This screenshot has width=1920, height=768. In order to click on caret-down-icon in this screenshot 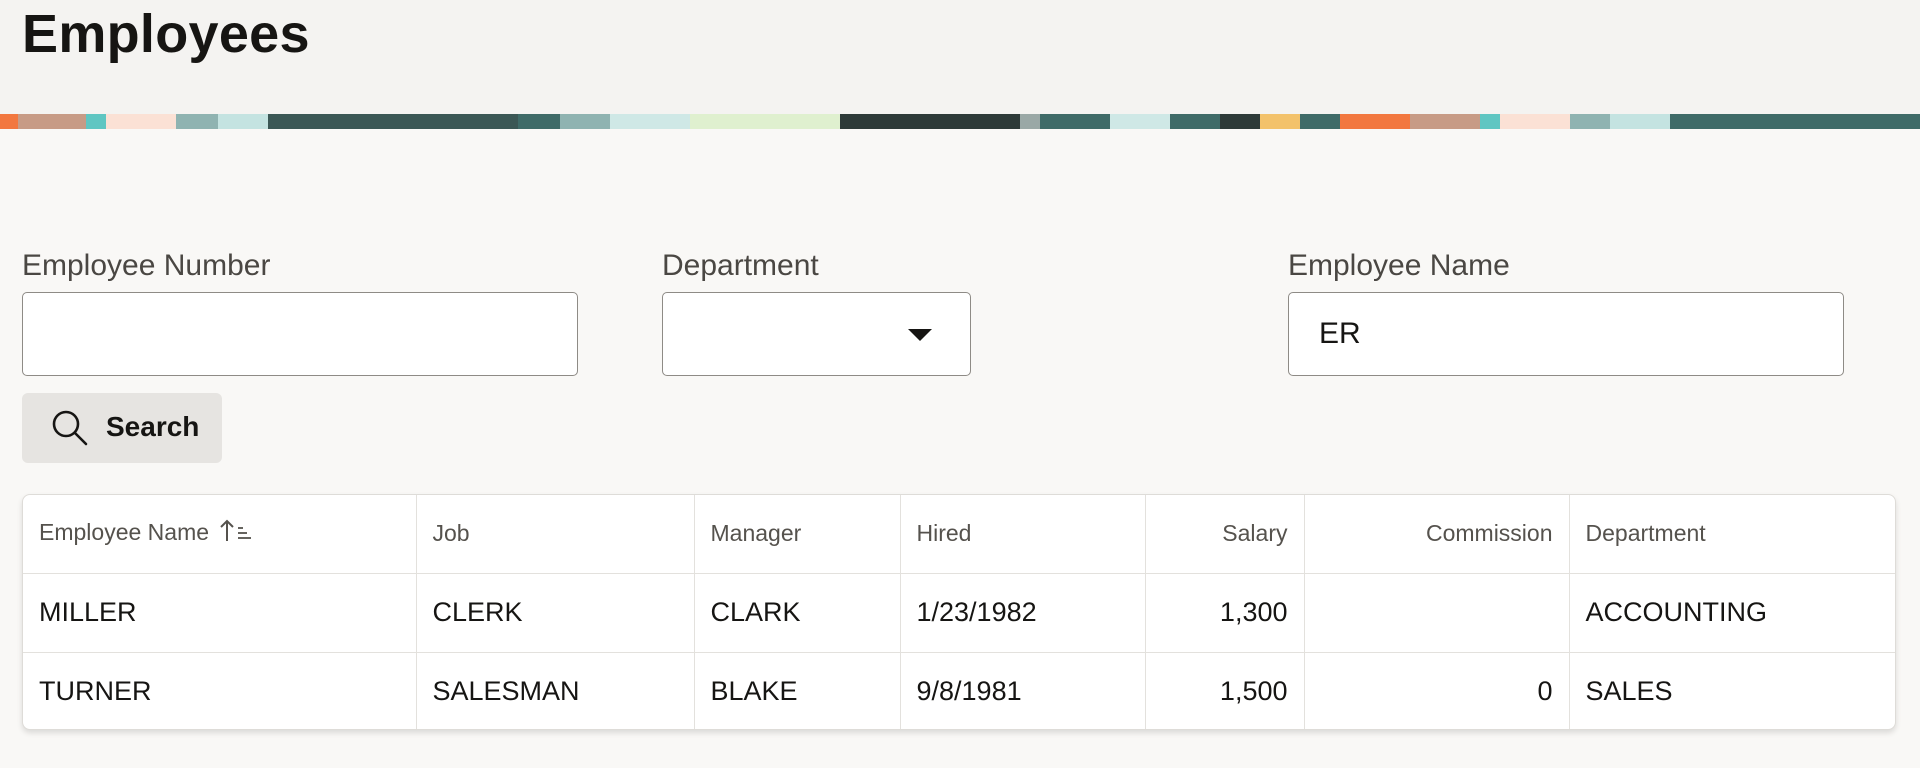, I will do `click(920, 335)`.